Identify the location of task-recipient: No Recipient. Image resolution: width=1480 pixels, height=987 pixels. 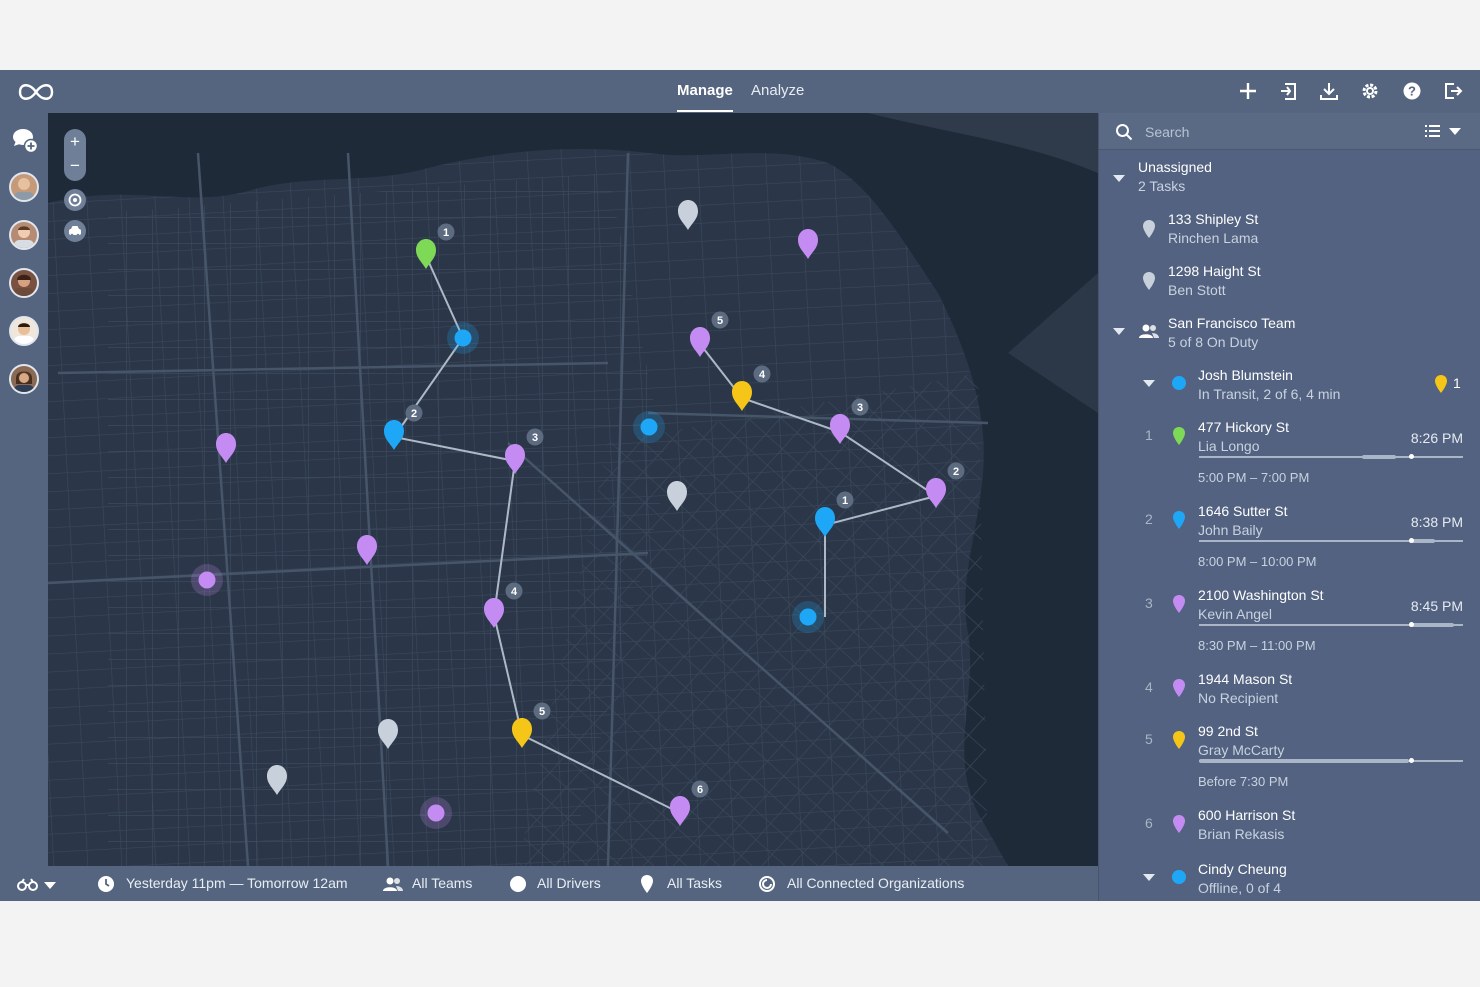
(1238, 698).